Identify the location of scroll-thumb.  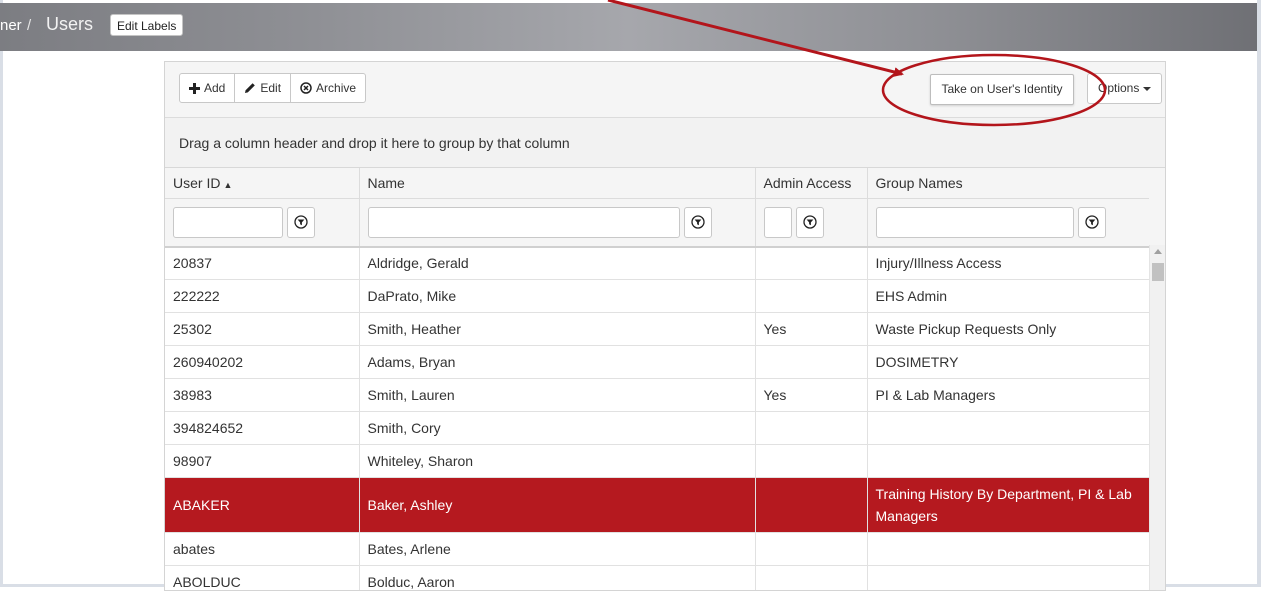
(1158, 272).